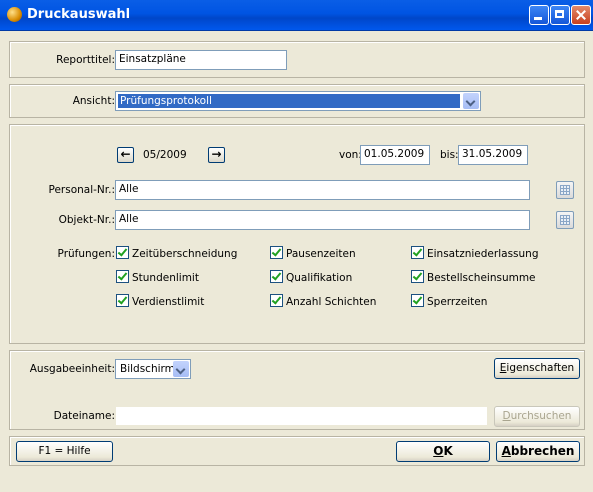  Describe the element at coordinates (201, 60) in the screenshot. I see `report-title-input: Einsatzpläne` at that location.